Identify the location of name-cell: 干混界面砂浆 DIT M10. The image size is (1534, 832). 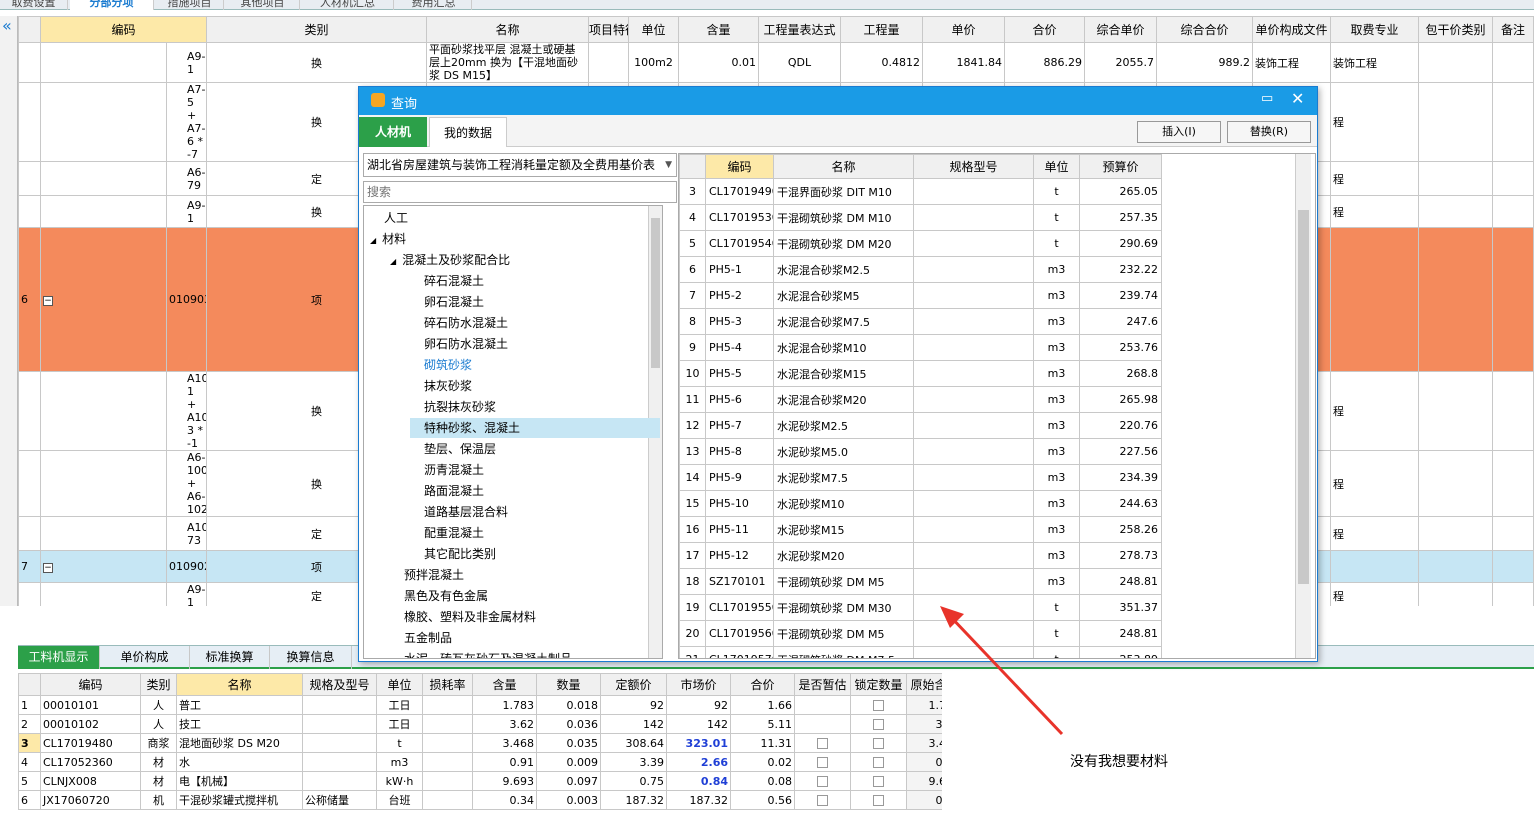
(843, 191).